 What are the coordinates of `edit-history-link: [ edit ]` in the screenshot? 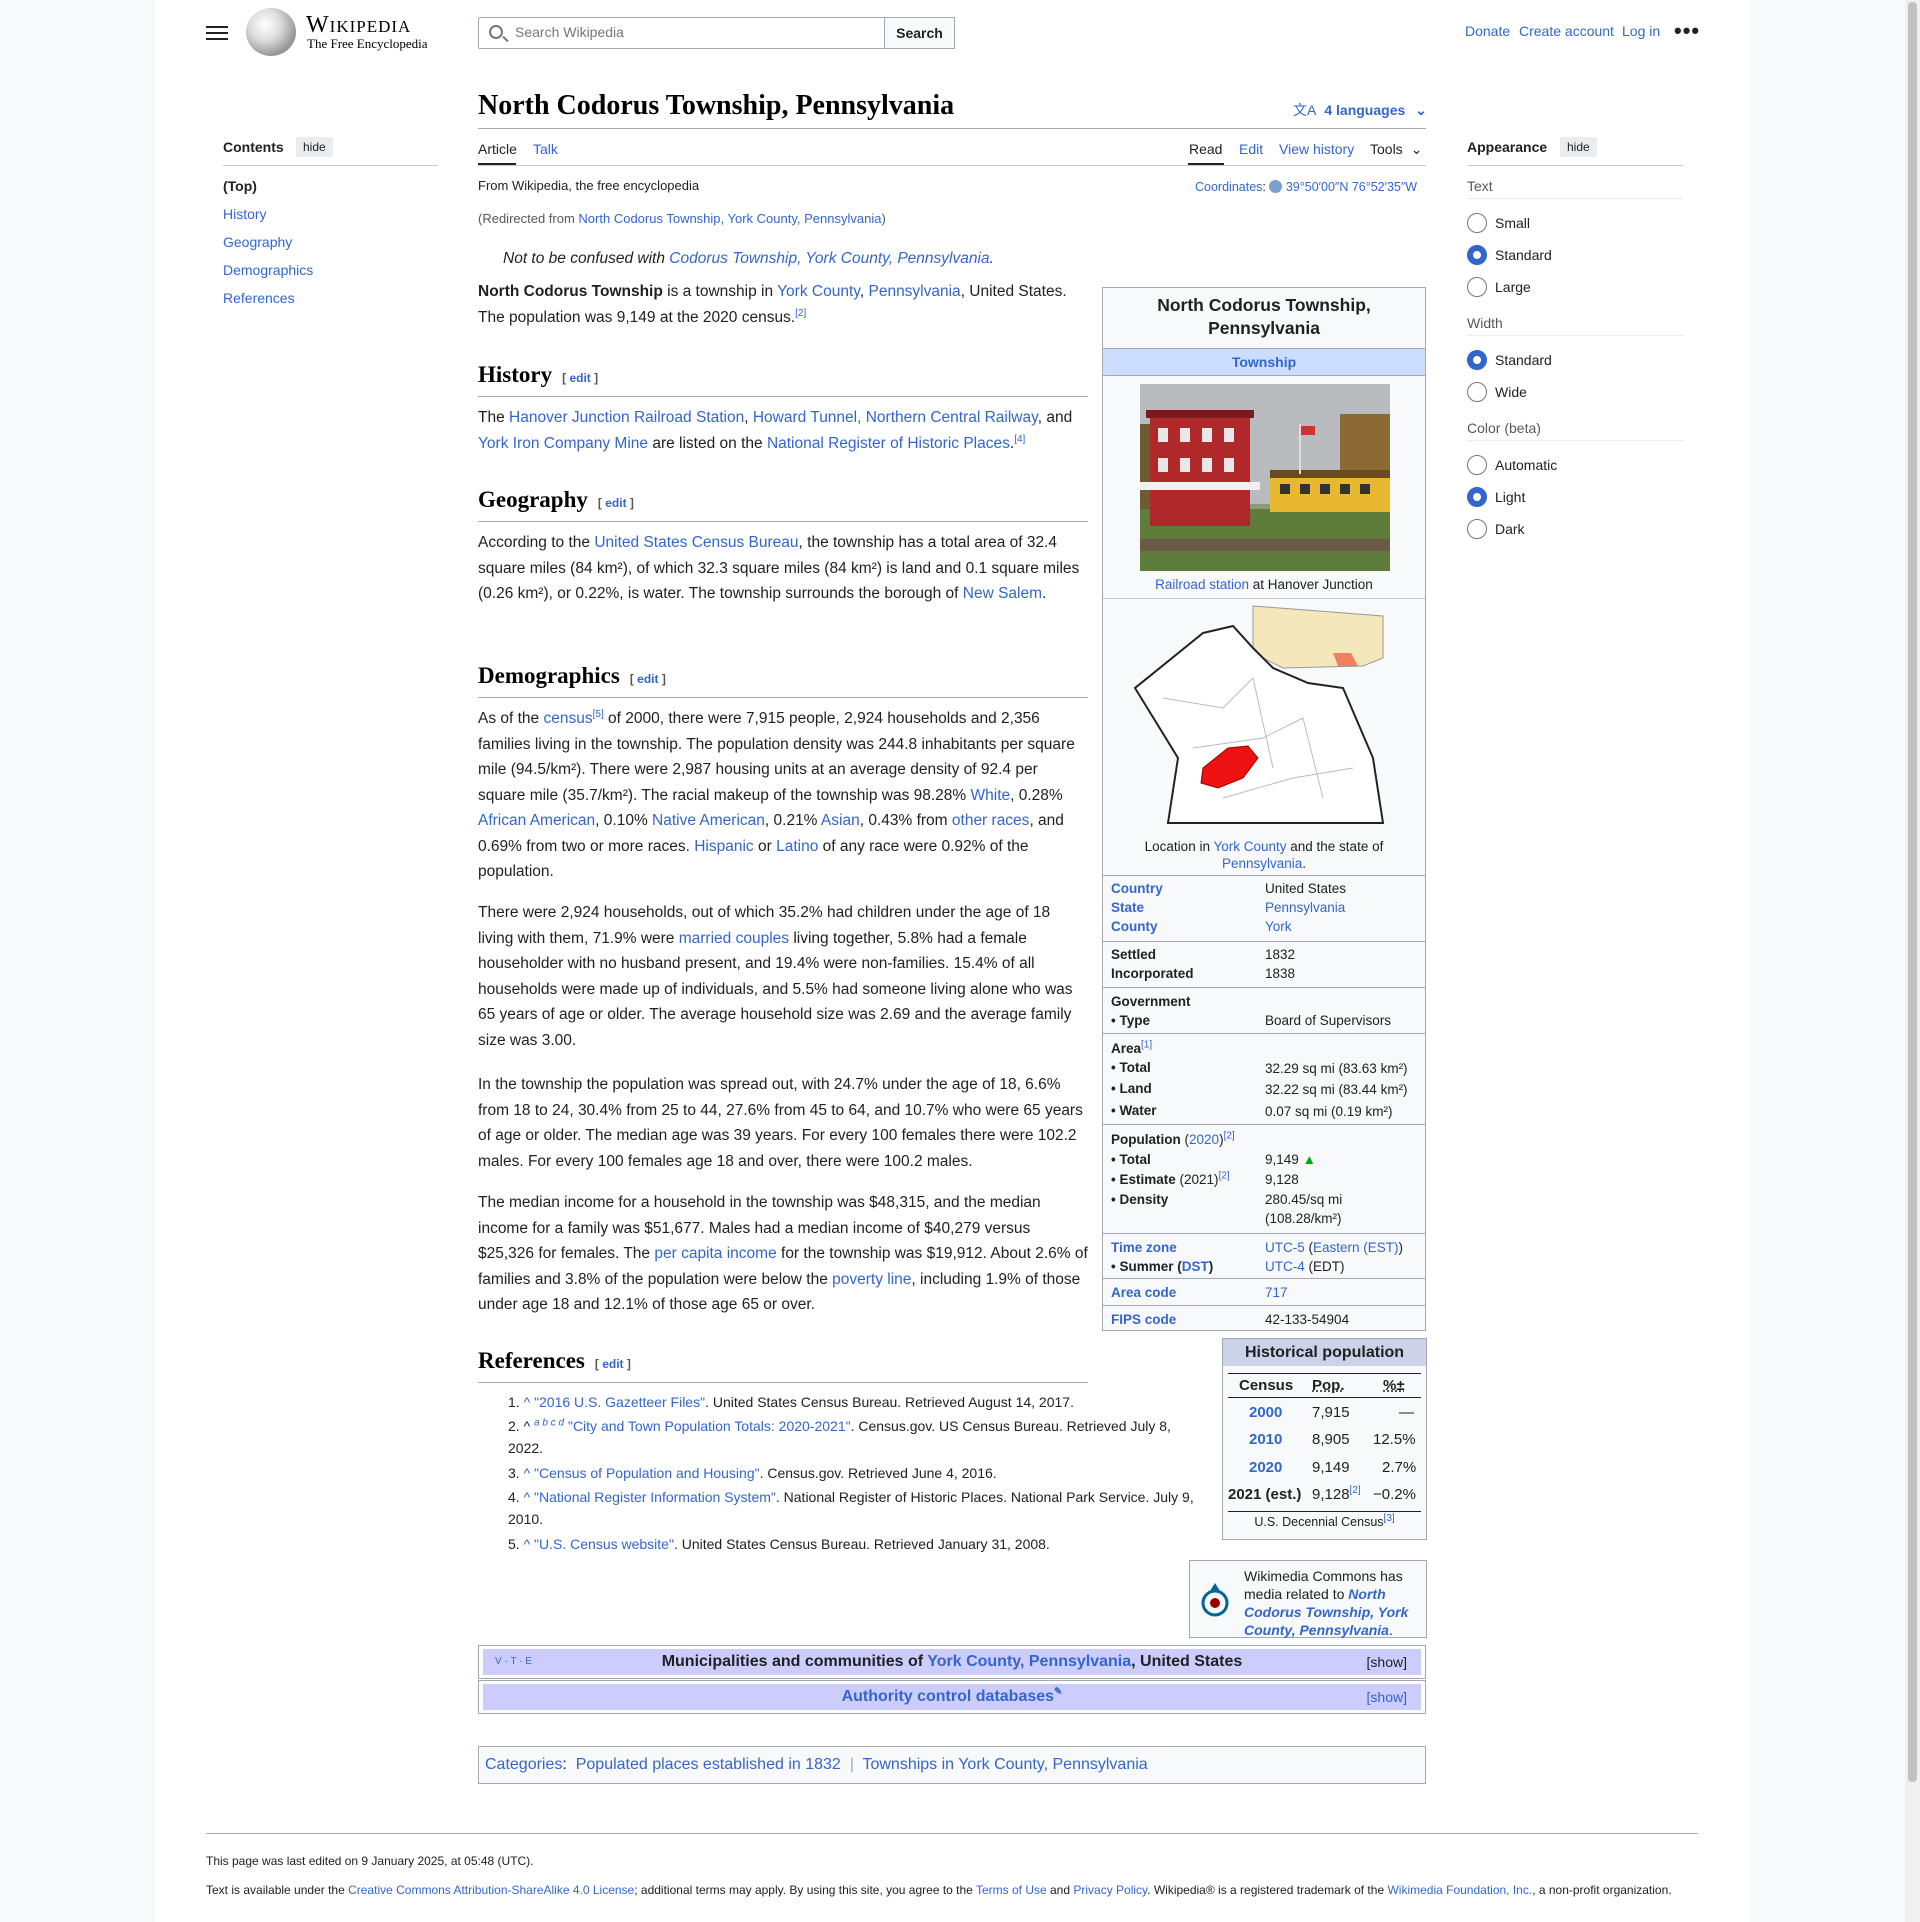 It's located at (580, 378).